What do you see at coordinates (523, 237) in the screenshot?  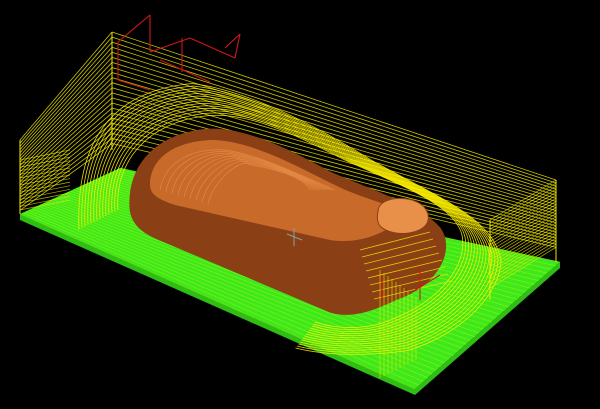 I see `envelope-right-pass` at bounding box center [523, 237].